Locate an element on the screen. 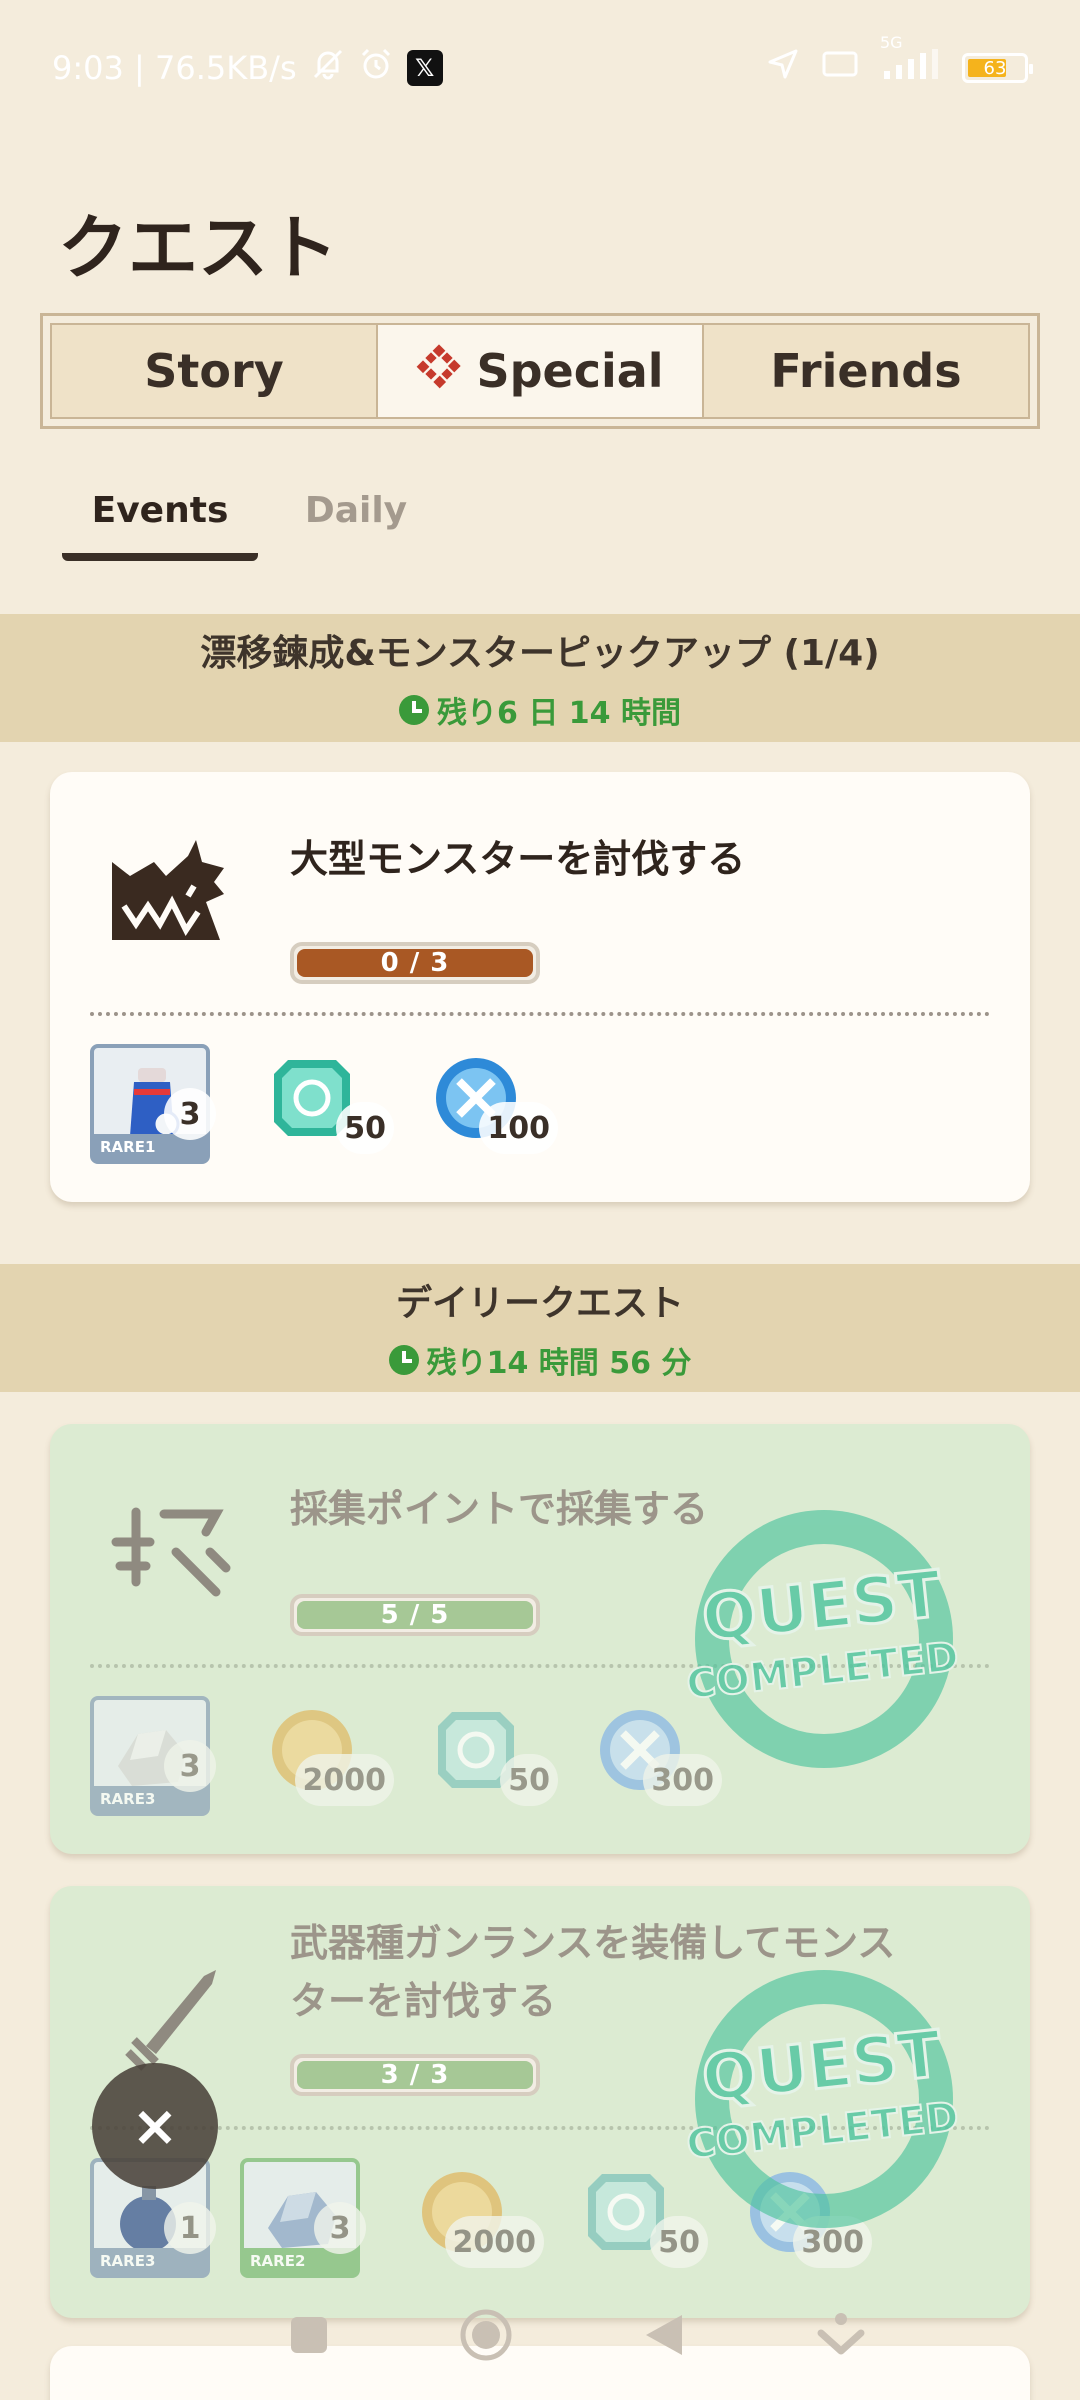 The height and width of the screenshot is (2400, 1080). alarm-icon is located at coordinates (376, 68).